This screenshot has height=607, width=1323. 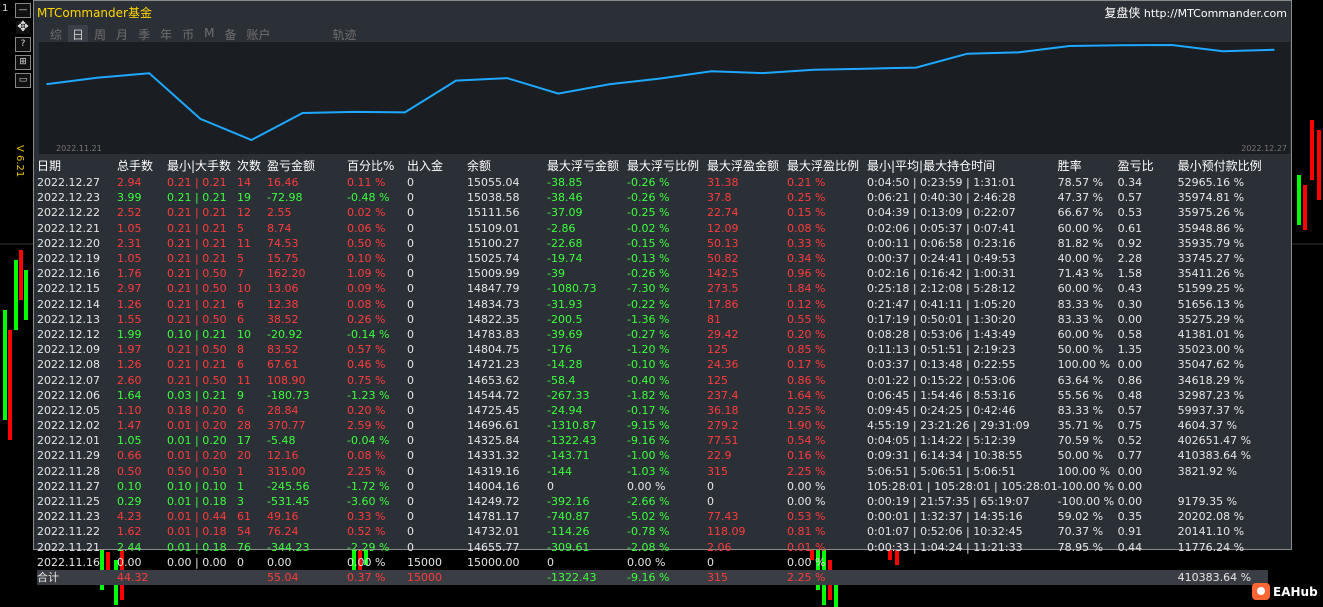 I want to click on column-header: 百分比%, so click(x=377, y=166).